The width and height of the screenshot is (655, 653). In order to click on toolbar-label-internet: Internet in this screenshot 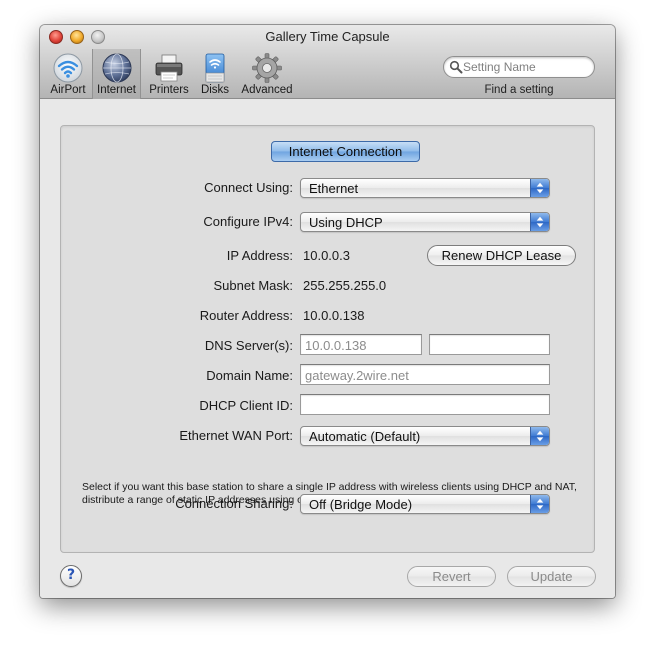, I will do `click(116, 90)`.